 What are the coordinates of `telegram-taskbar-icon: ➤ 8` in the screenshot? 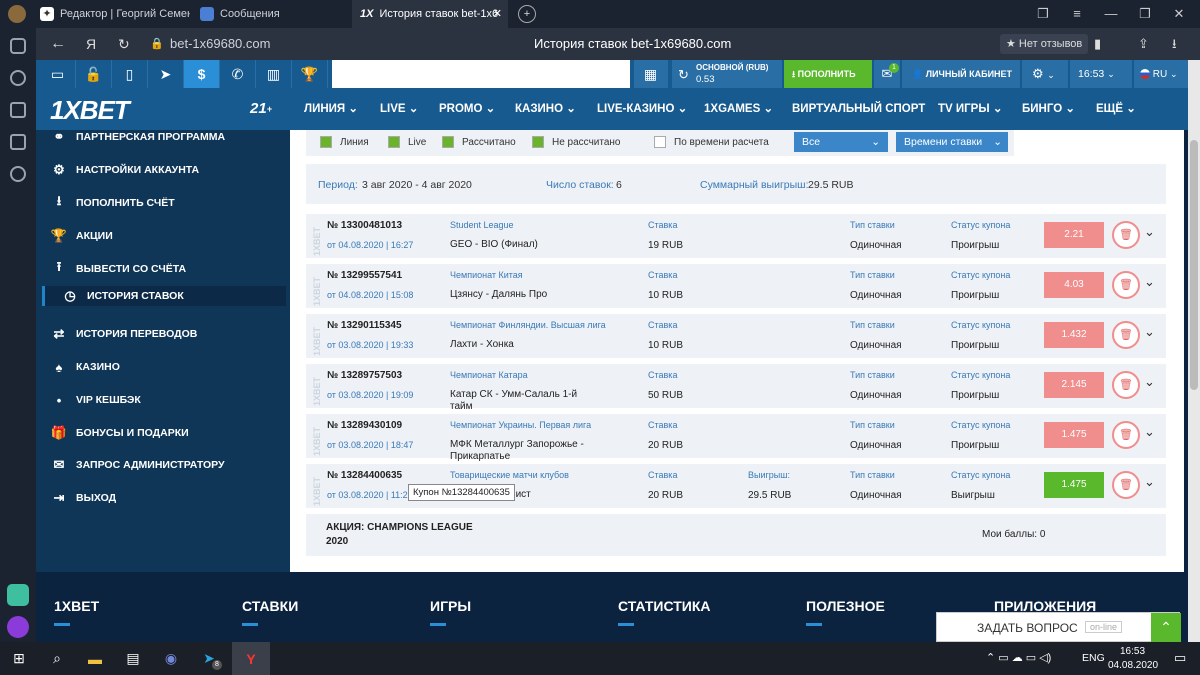 It's located at (209, 658).